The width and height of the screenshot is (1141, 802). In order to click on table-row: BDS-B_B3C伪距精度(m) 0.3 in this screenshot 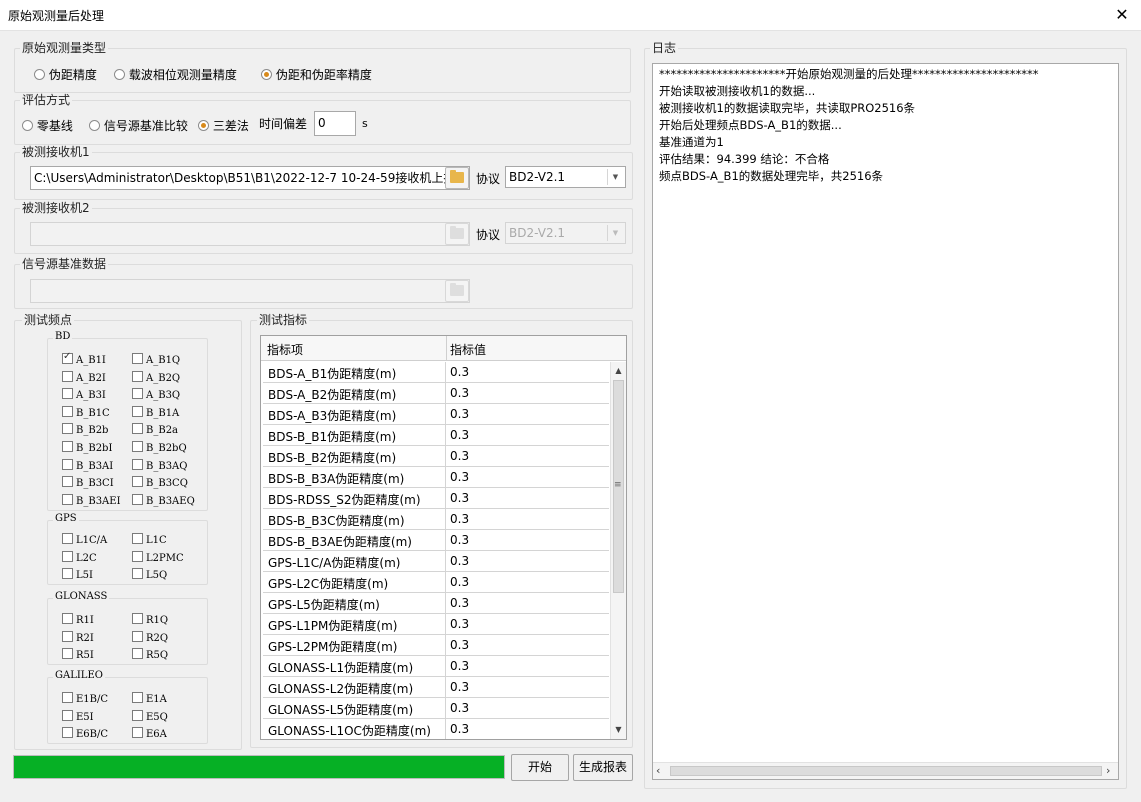, I will do `click(436, 519)`.